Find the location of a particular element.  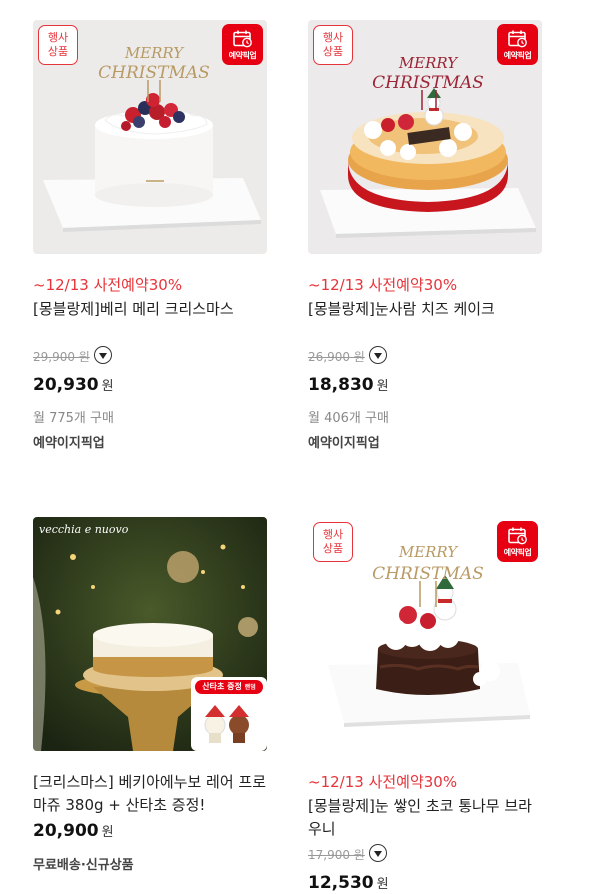

product-name: [몽블랑제]눈 쌓인 초코 통나무 브라우니 is located at coordinates (426, 818).